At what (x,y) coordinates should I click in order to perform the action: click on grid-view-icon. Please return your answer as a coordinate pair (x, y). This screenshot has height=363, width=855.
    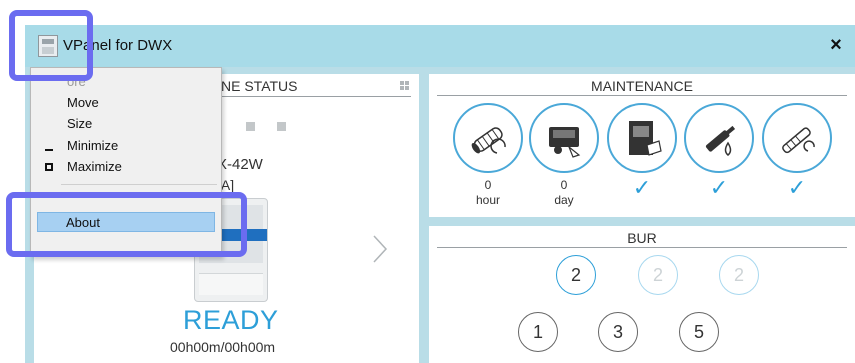
    Looking at the image, I should click on (404, 85).